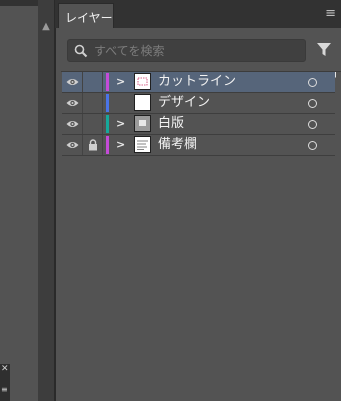  What do you see at coordinates (198, 145) in the screenshot?
I see `layer-row: > 備考欄` at bounding box center [198, 145].